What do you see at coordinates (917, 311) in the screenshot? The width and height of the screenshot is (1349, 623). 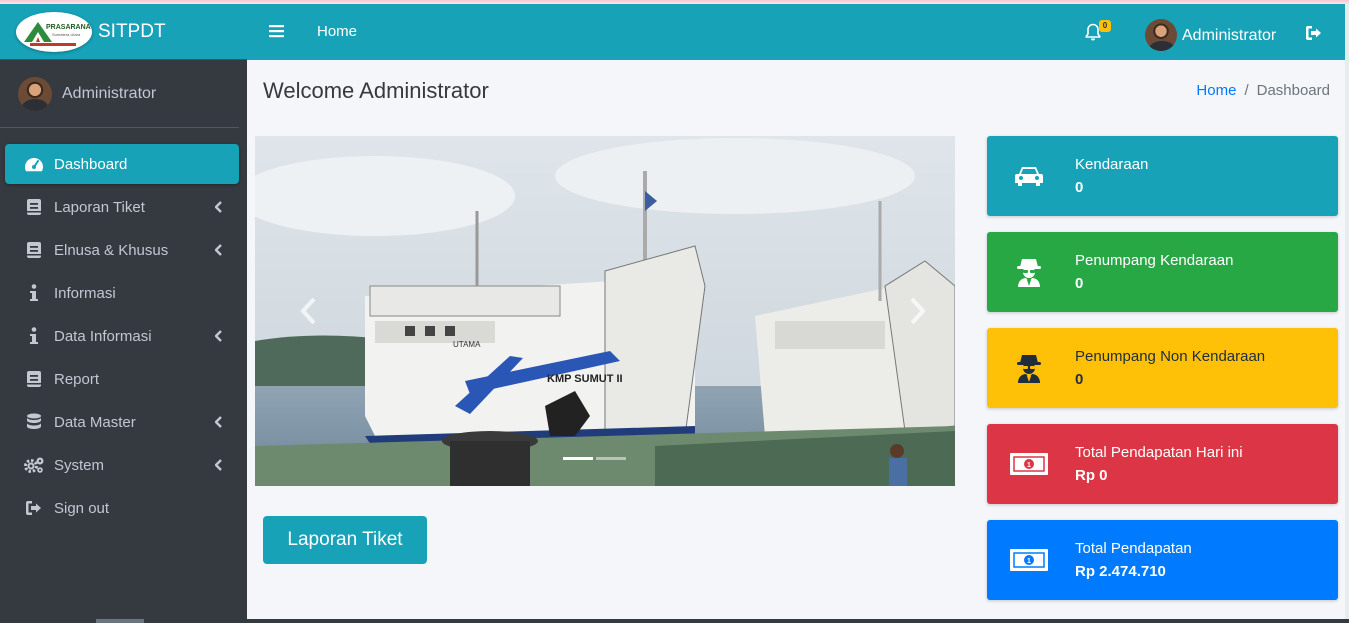 I see `carousel-next-icon` at bounding box center [917, 311].